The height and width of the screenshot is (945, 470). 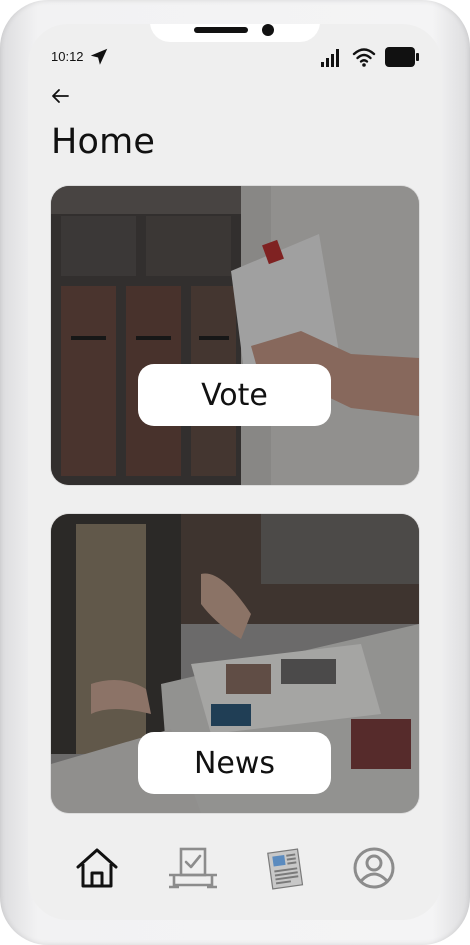 I want to click on news-card-label: News, so click(x=234, y=763).